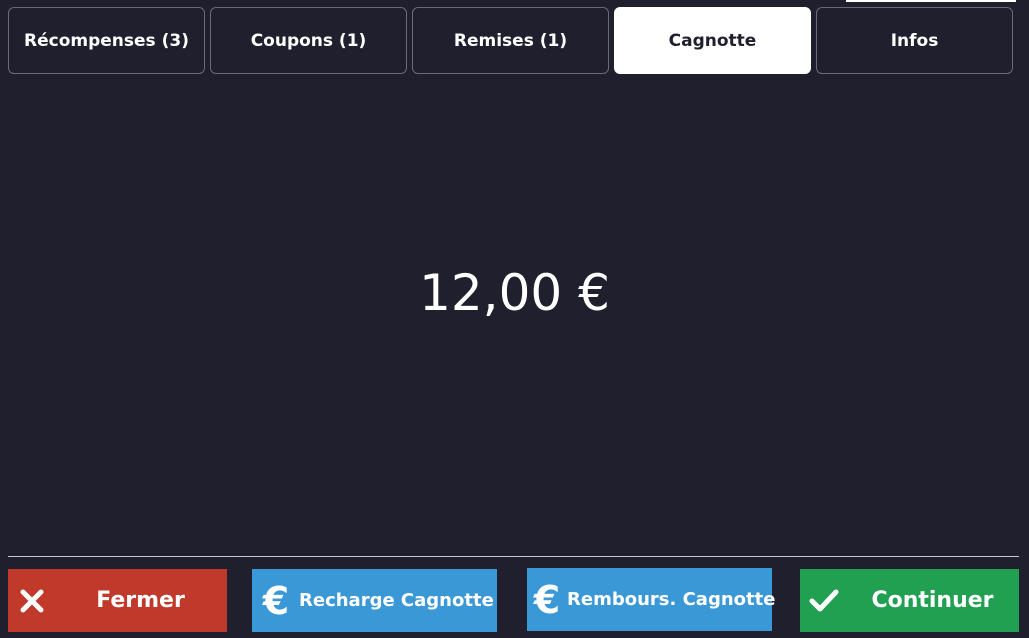 The height and width of the screenshot is (638, 1029). I want to click on refund-cagnotte-label: Rembours. Cagnotte, so click(671, 599).